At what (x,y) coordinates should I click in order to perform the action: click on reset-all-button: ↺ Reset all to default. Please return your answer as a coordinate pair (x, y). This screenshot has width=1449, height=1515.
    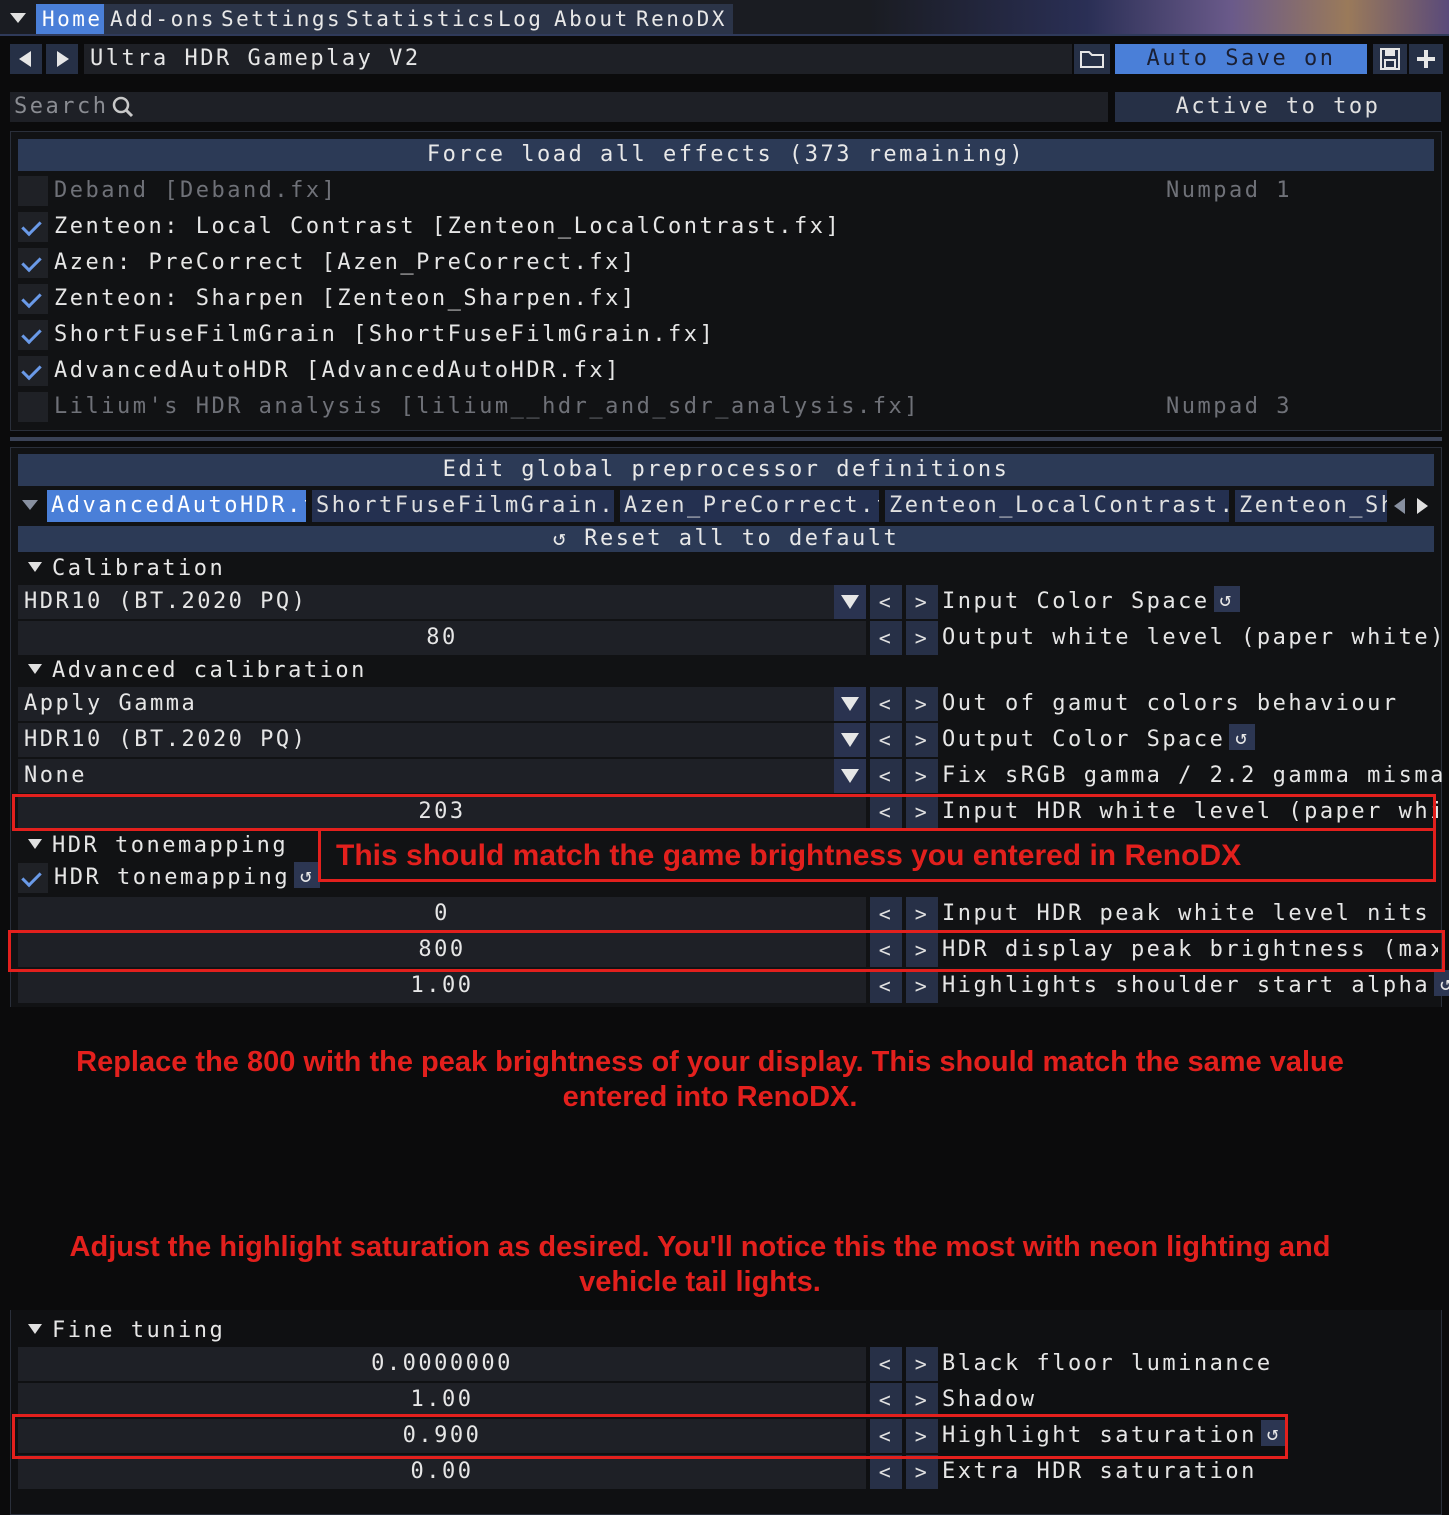
    Looking at the image, I should click on (726, 539).